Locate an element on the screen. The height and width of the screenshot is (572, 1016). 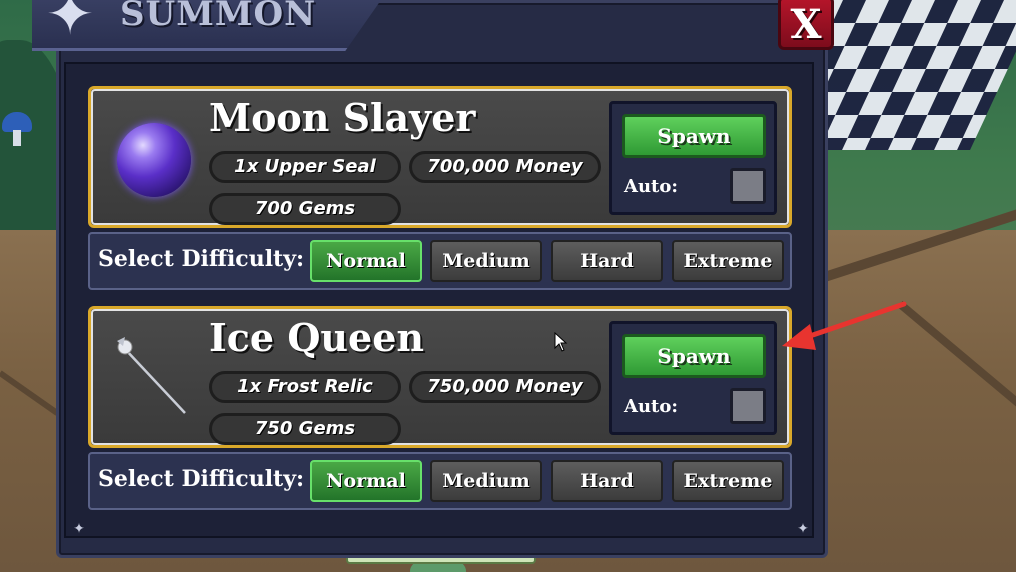
cost-gems: 750 Gems is located at coordinates (305, 429).